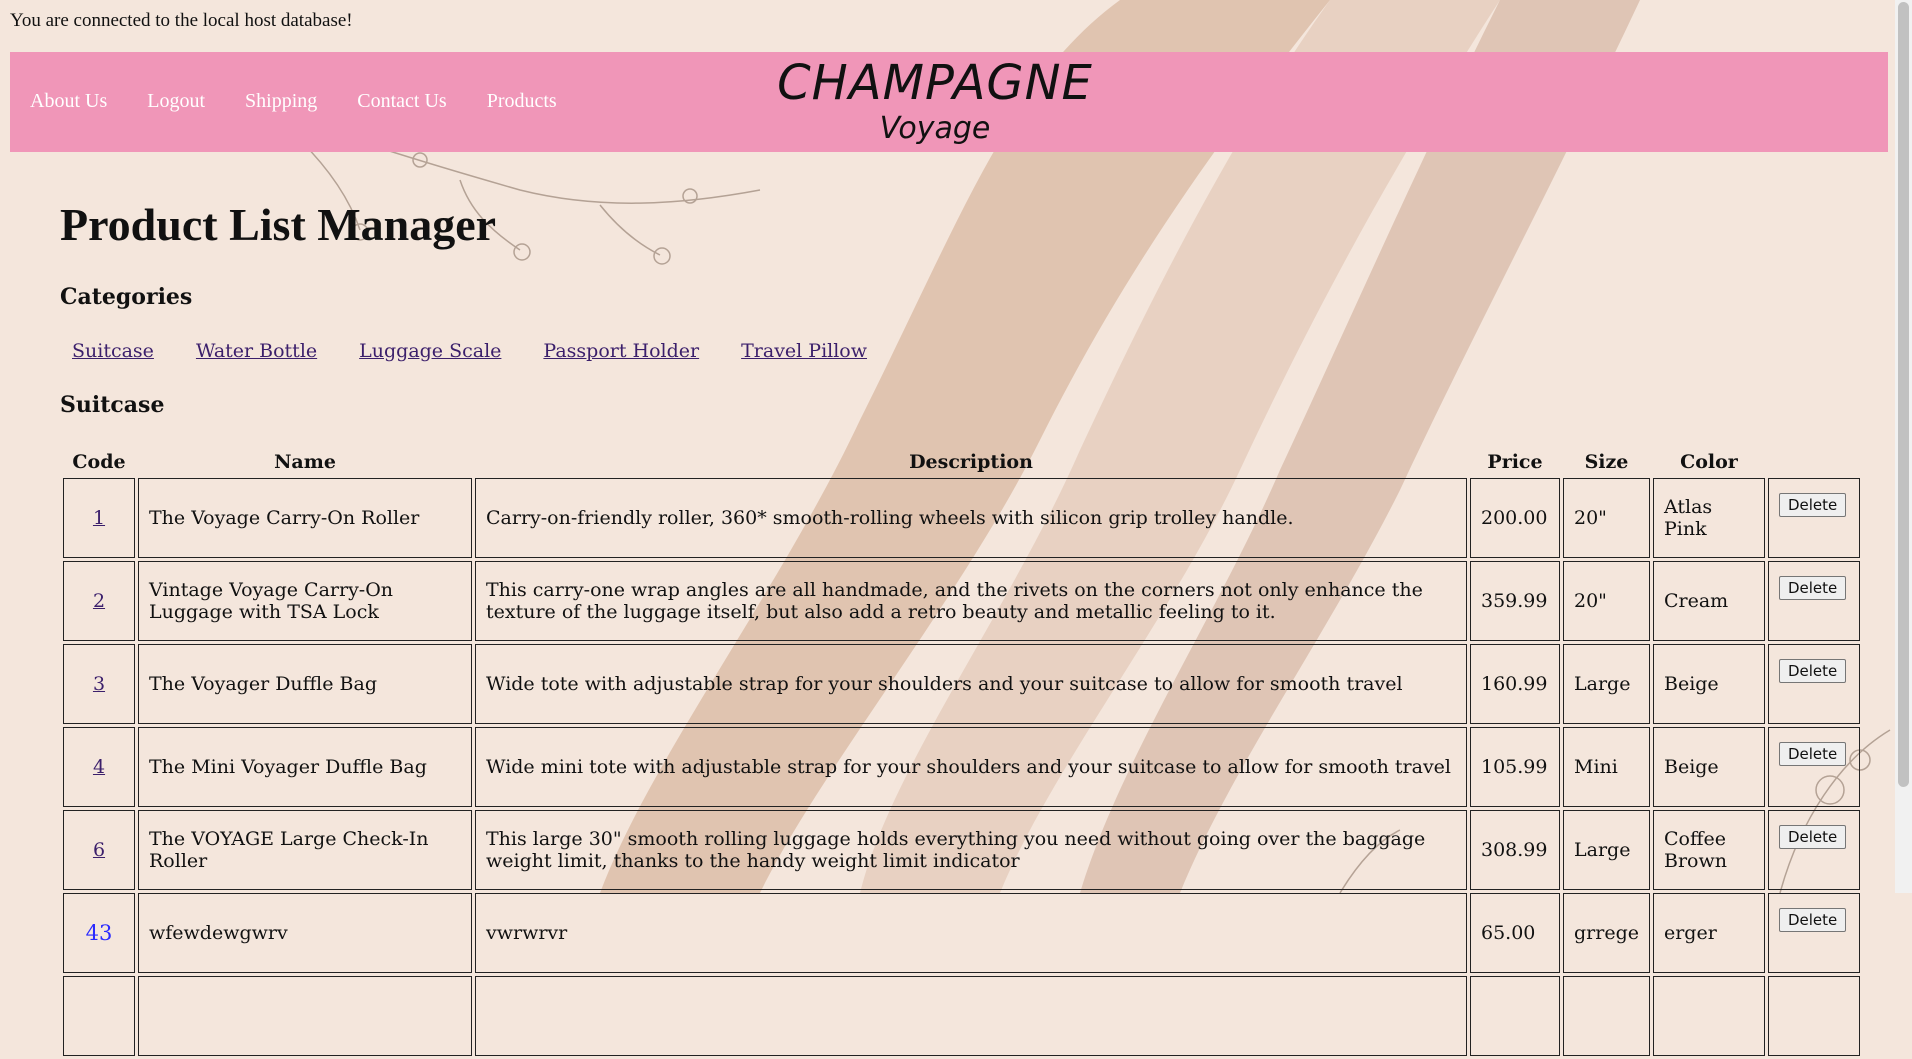  I want to click on nav-contact-us: Contact Us, so click(401, 101).